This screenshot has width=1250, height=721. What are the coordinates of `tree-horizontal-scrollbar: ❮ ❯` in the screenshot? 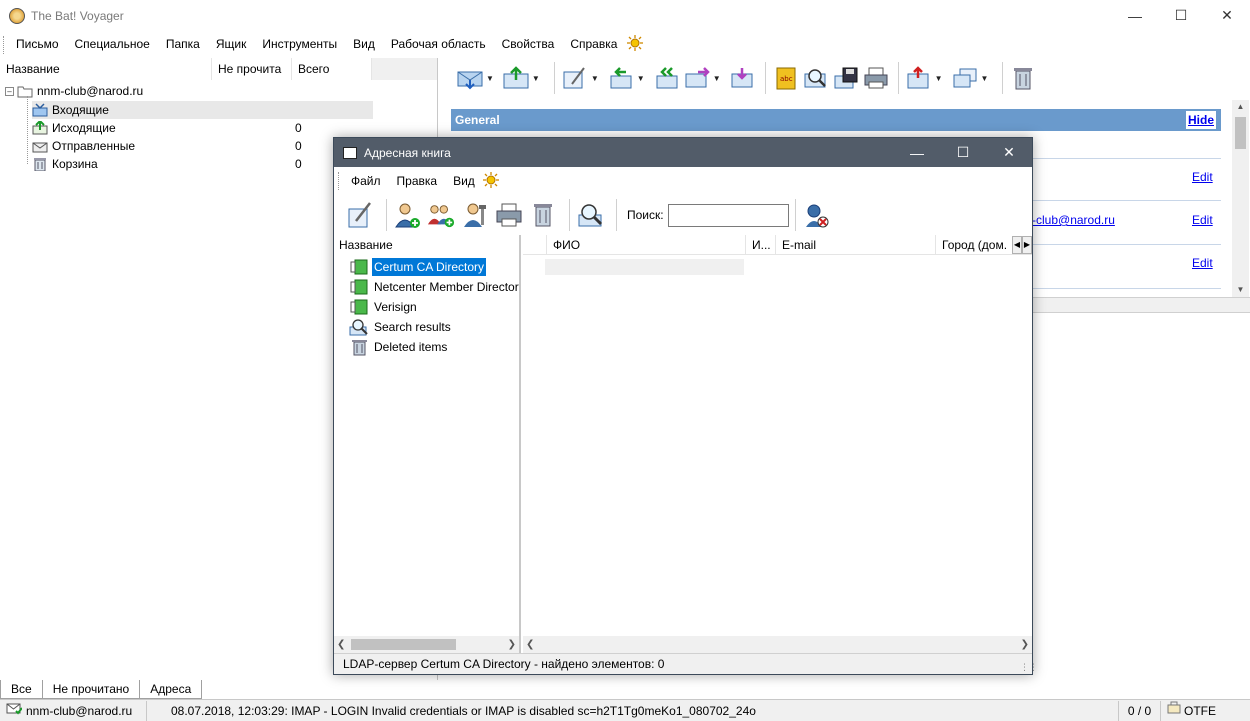 It's located at (426, 644).